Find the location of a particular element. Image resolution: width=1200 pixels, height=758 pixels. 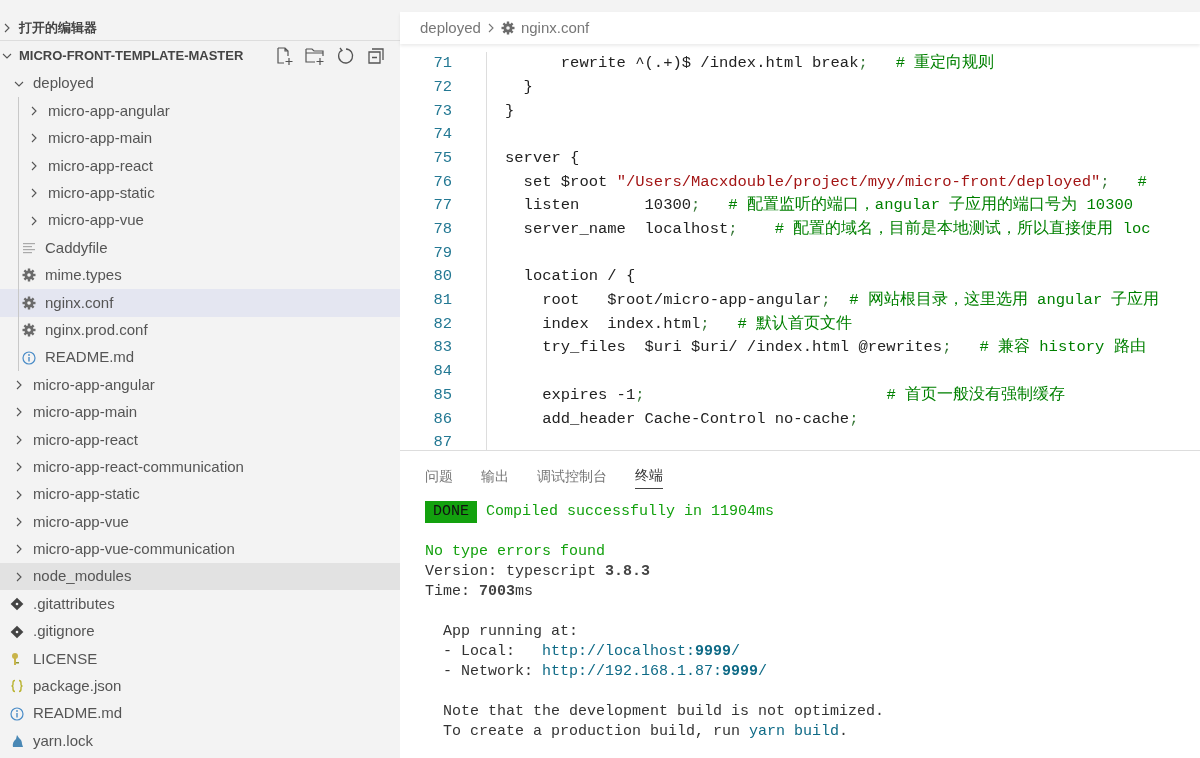

code-text: server { is located at coordinates (542, 158).